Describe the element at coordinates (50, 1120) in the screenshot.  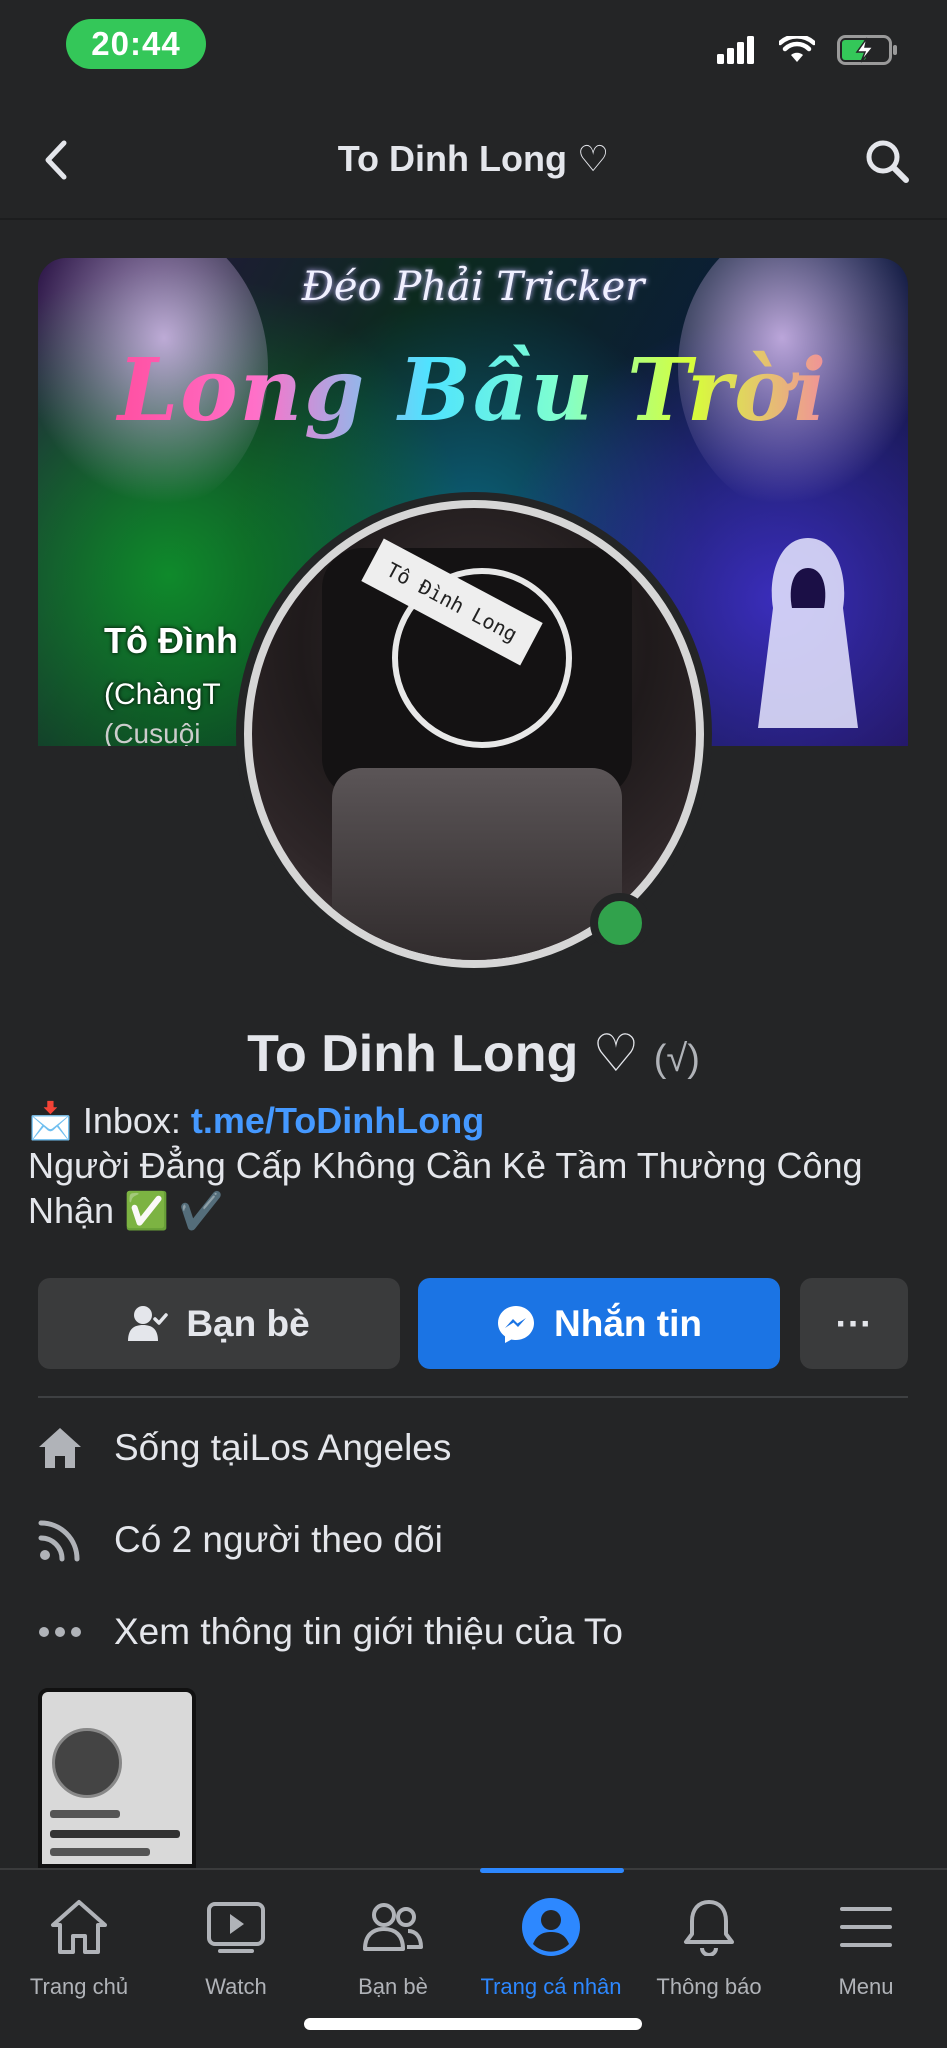
I see `inbox-envelope-icon: 📩` at that location.